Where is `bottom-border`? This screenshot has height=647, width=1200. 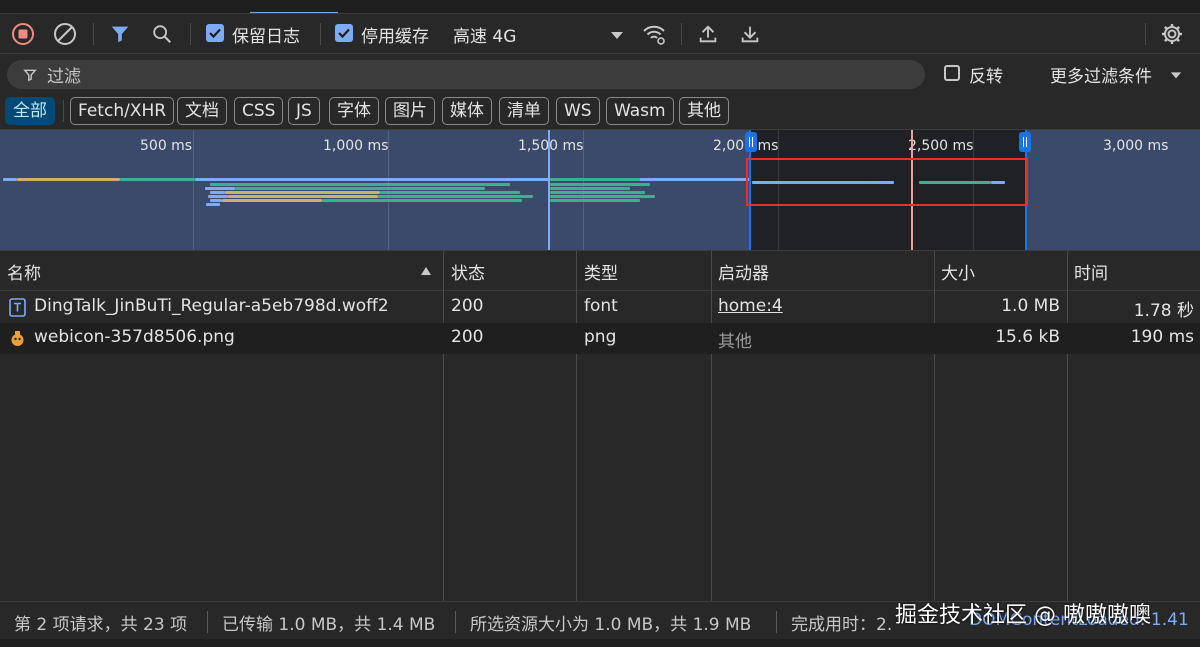
bottom-border is located at coordinates (600, 643).